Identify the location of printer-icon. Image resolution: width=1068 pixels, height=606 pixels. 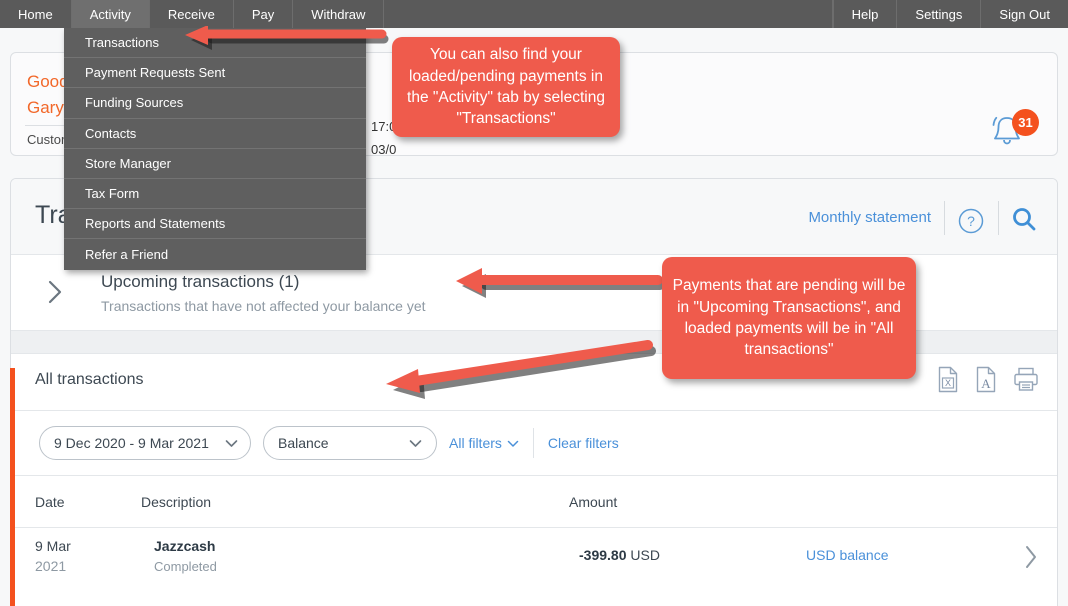
(1026, 379).